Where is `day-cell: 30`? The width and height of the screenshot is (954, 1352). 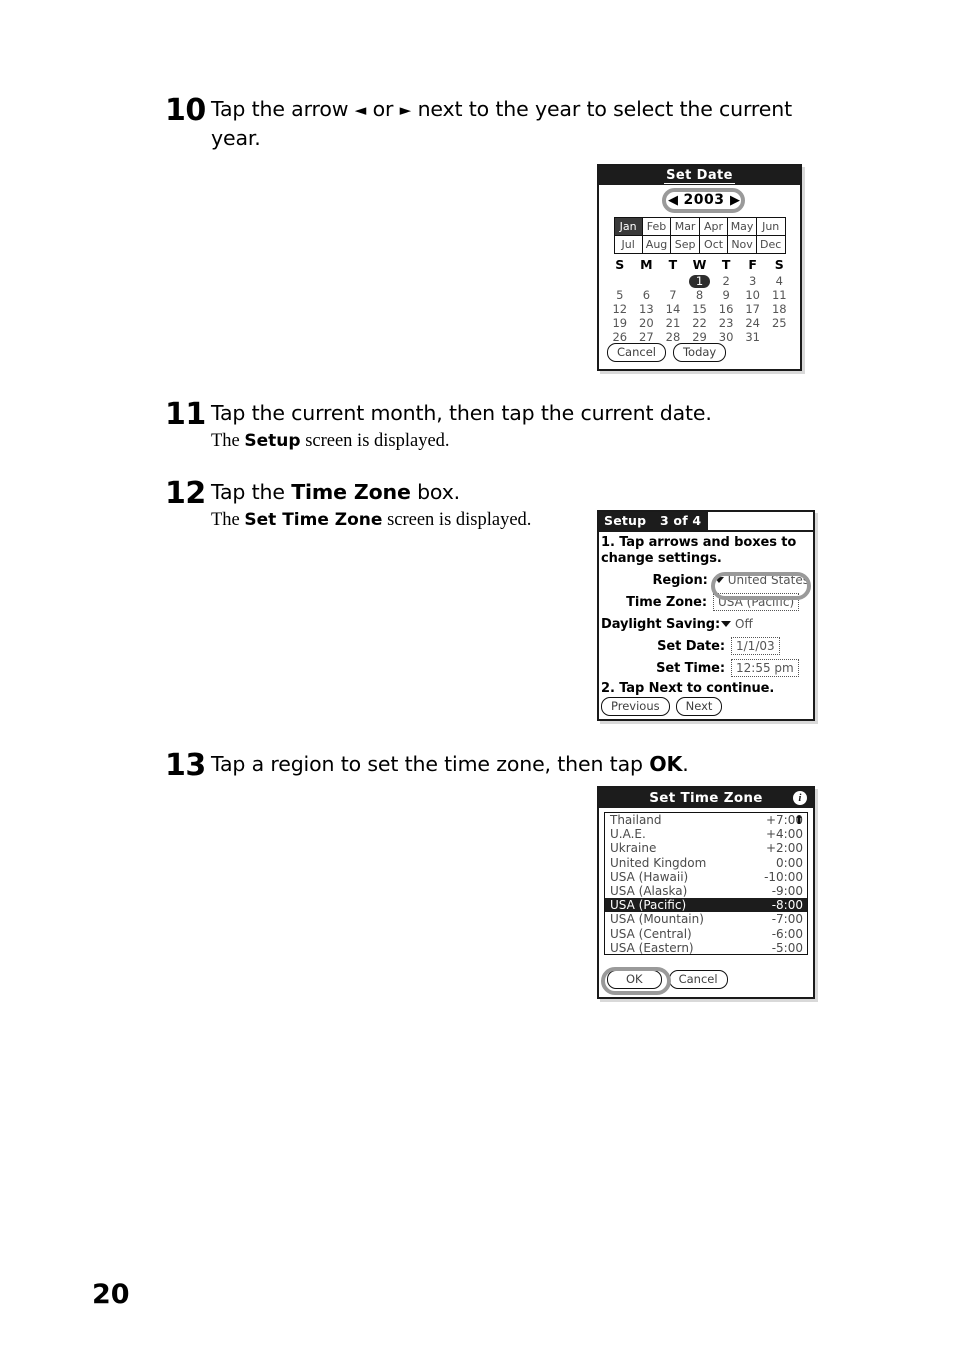
day-cell: 30 is located at coordinates (726, 337).